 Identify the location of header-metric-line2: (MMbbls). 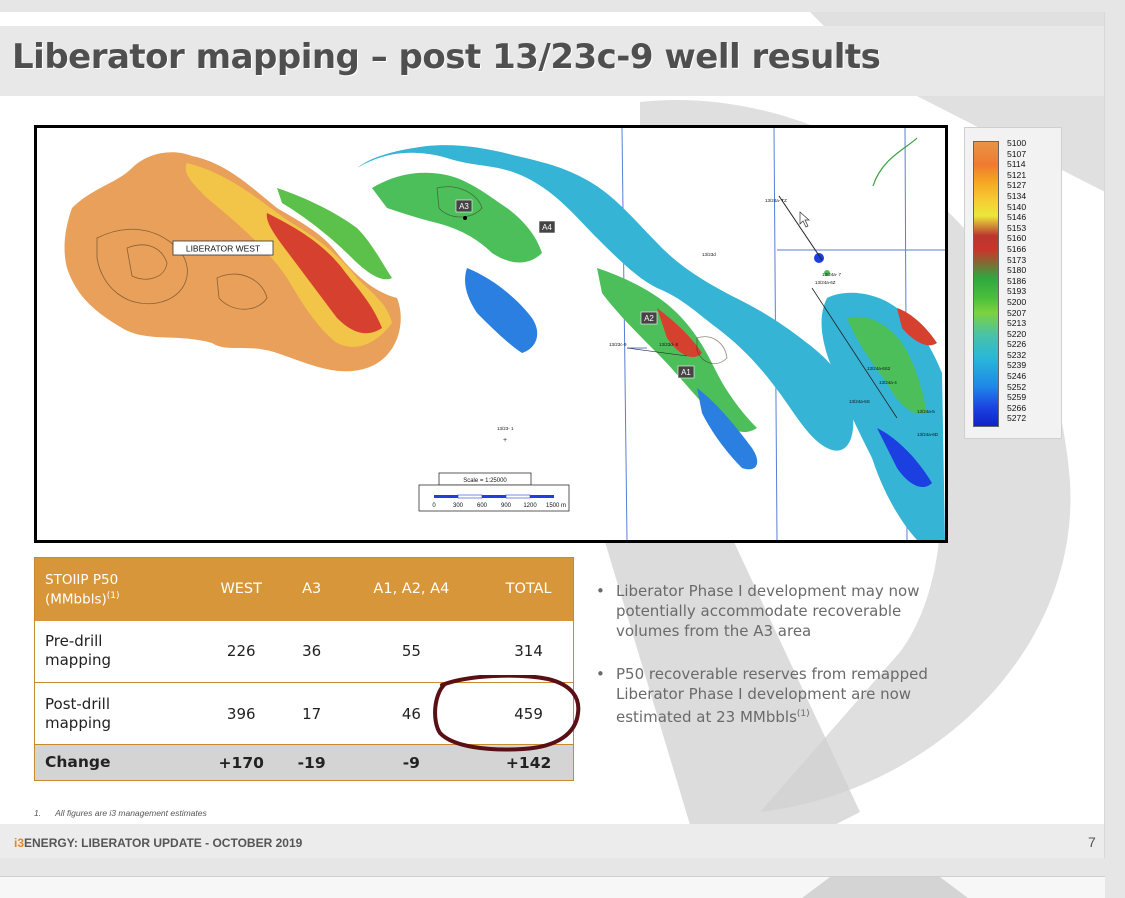
(76, 599).